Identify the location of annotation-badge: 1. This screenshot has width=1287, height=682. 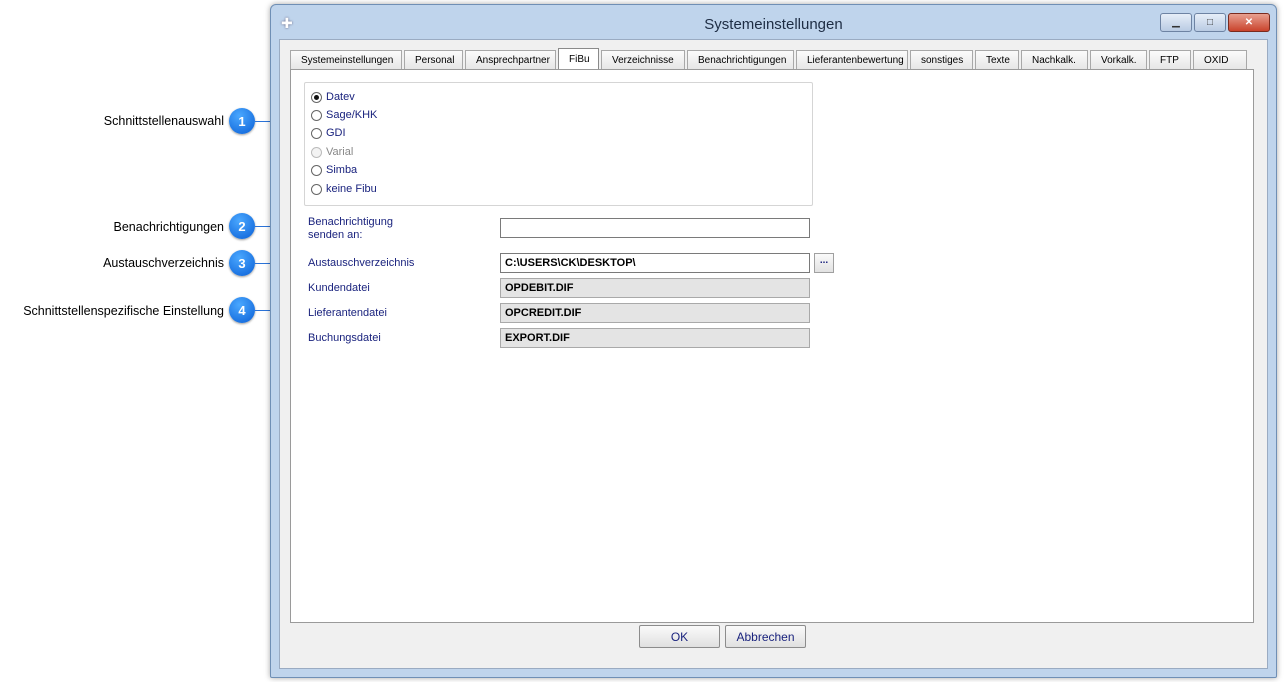
(242, 121).